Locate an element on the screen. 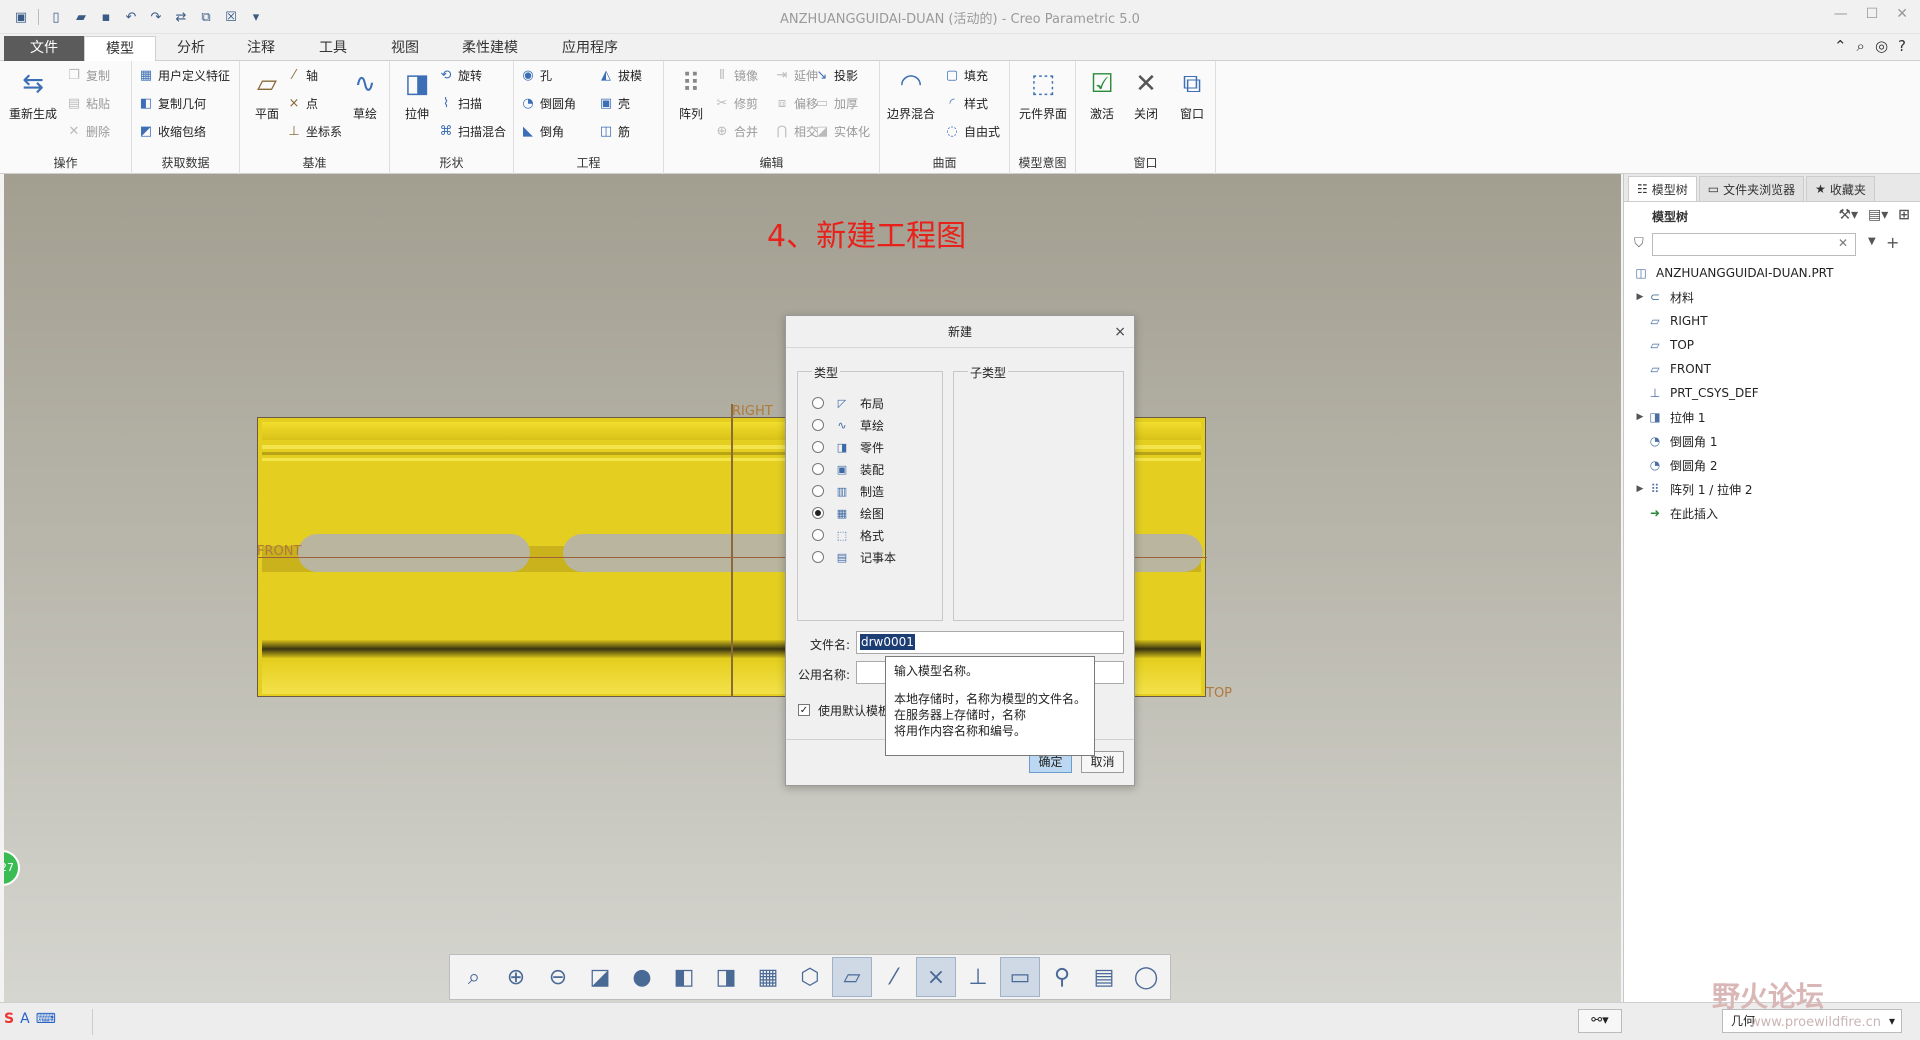 This screenshot has width=1920, height=1040. datum-right-label: RIGHT is located at coordinates (752, 411).